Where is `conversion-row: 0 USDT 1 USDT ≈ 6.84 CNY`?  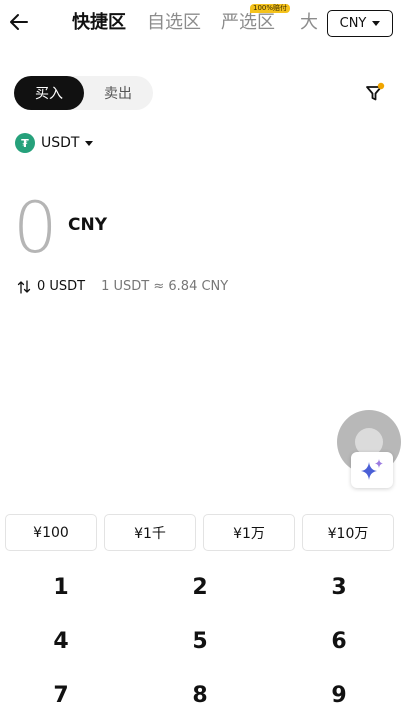
conversion-row: 0 USDT 1 USDT ≈ 6.84 CNY is located at coordinates (122, 286).